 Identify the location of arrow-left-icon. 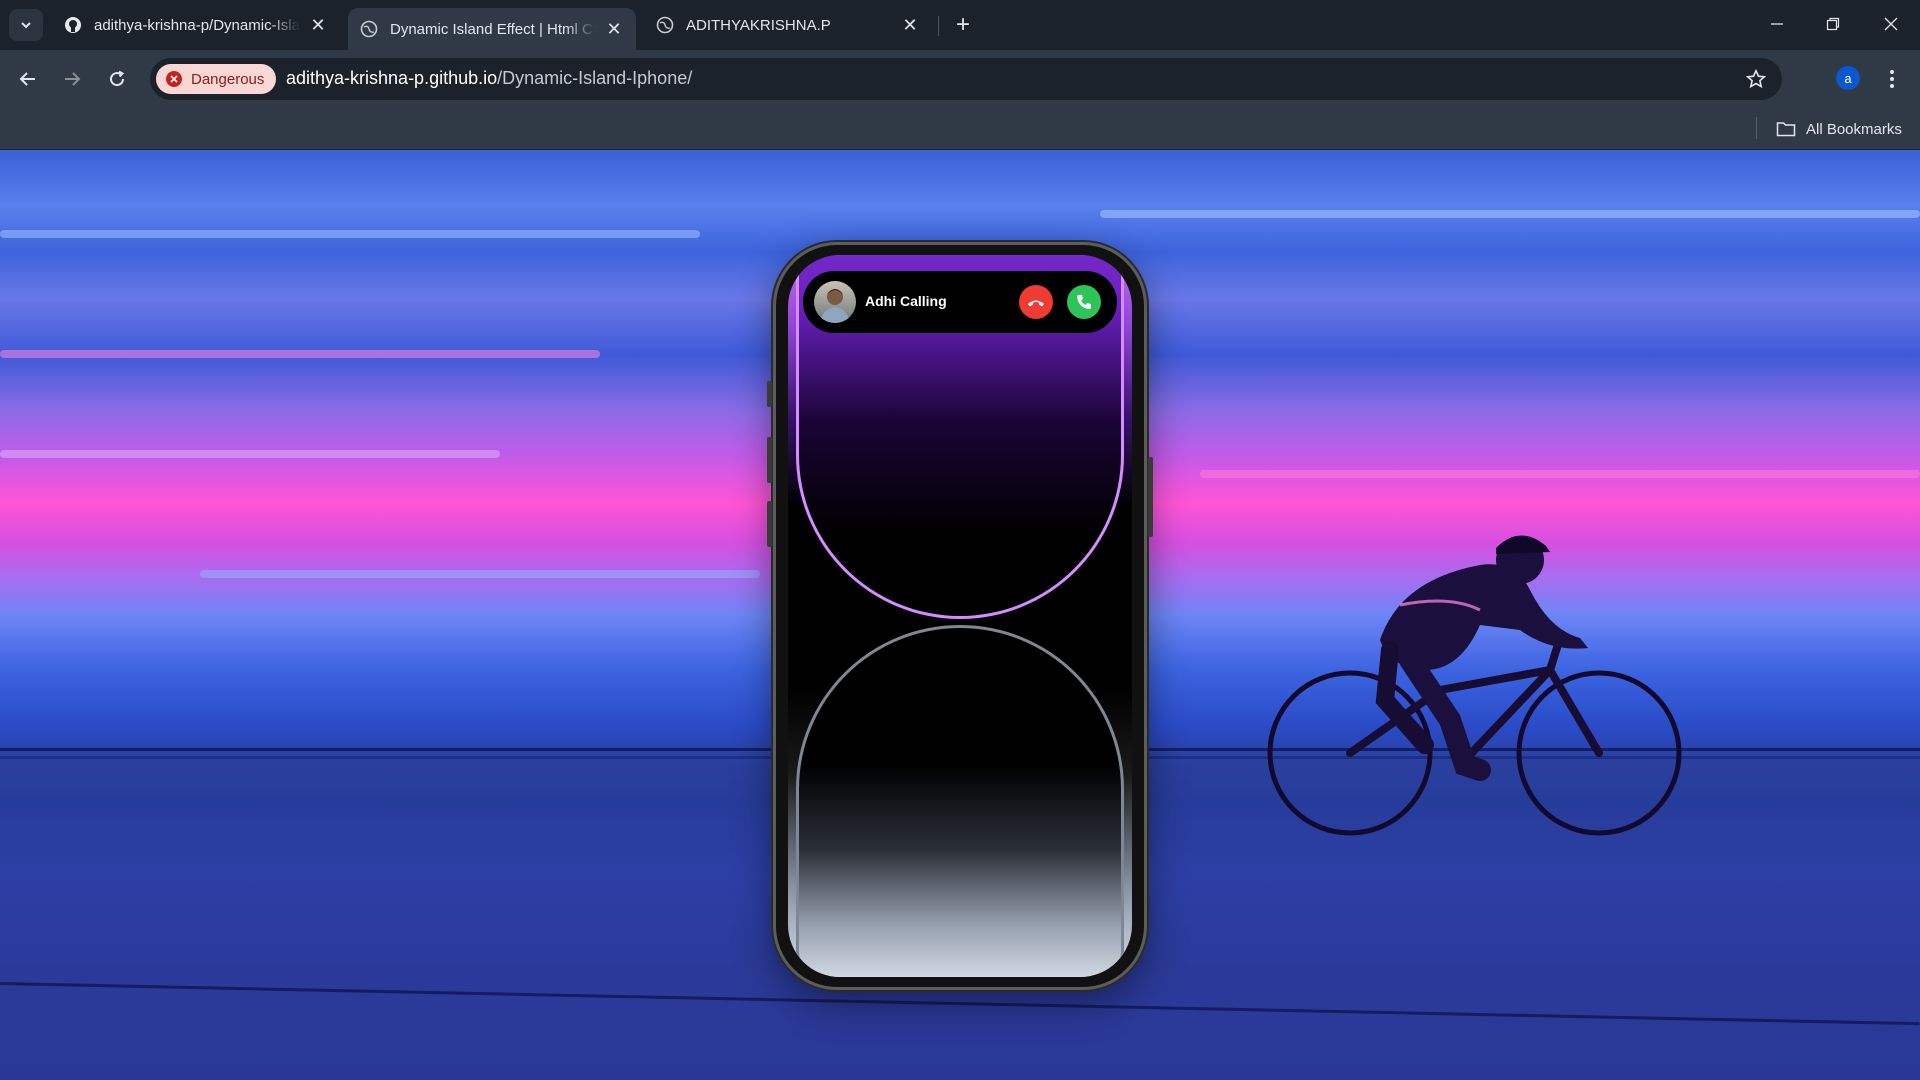
(27, 79).